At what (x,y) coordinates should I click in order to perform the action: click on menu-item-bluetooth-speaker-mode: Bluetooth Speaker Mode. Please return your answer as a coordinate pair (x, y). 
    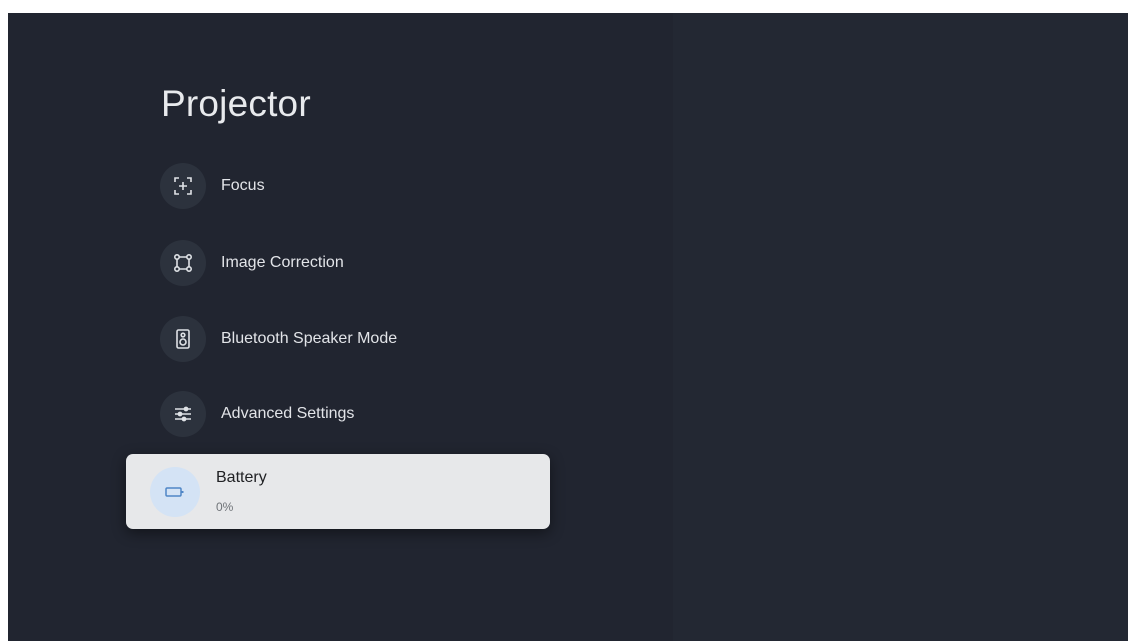
    Looking at the image, I should click on (278, 339).